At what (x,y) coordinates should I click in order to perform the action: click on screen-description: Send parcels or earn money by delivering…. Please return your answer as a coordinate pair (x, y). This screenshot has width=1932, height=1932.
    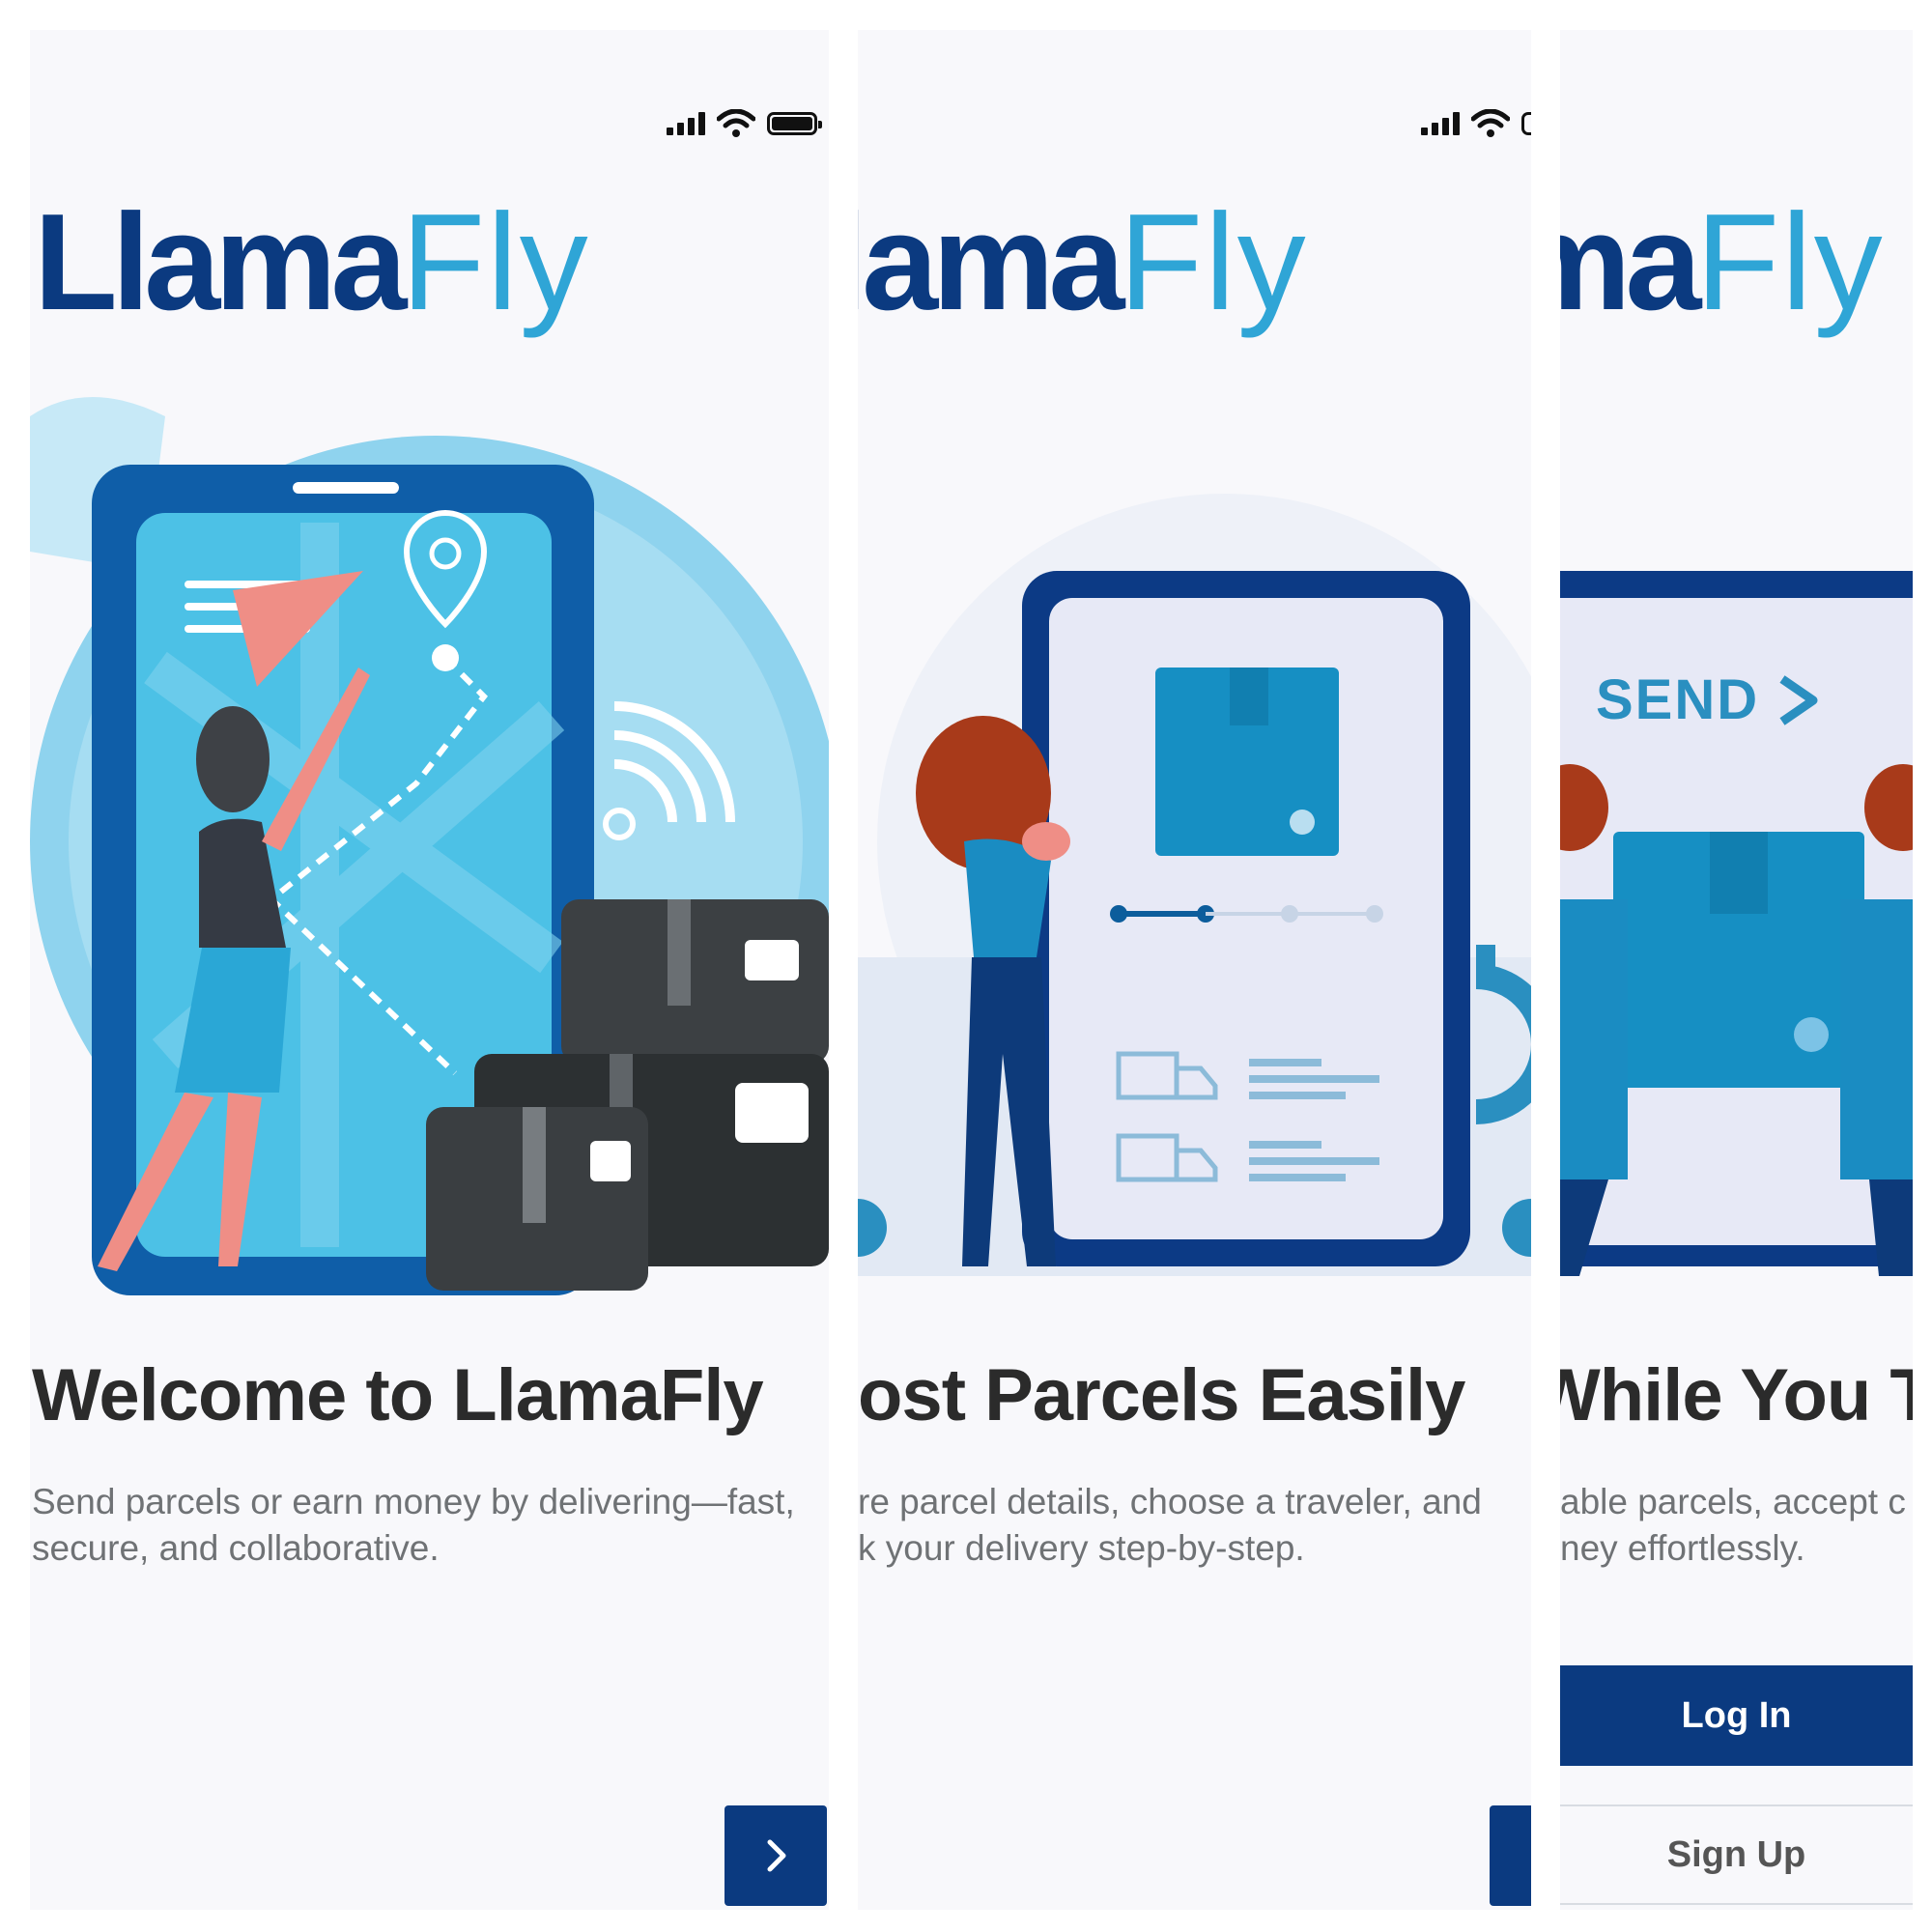
    Looking at the image, I should click on (413, 1525).